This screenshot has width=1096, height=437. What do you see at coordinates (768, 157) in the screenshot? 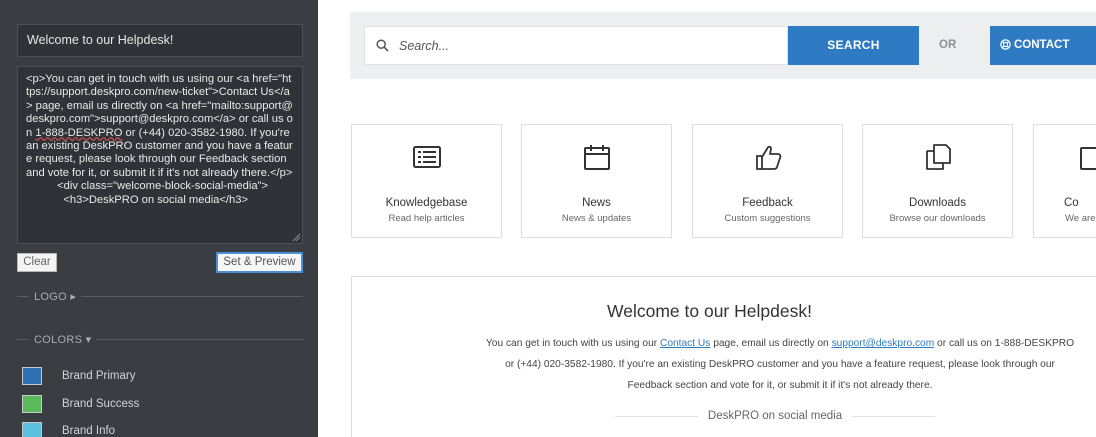
I see `thumbs-up-icon` at bounding box center [768, 157].